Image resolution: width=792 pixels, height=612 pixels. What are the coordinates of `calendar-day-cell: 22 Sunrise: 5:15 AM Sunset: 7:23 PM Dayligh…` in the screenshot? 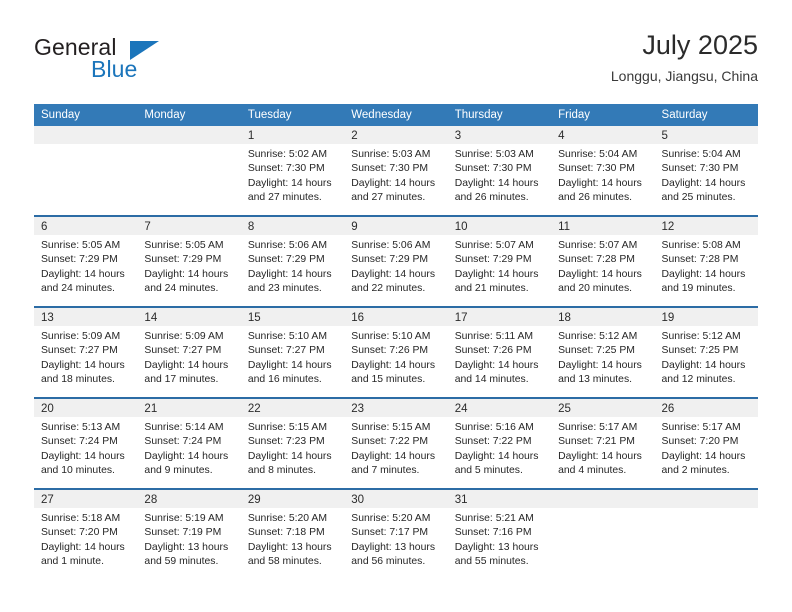 It's located at (292, 443).